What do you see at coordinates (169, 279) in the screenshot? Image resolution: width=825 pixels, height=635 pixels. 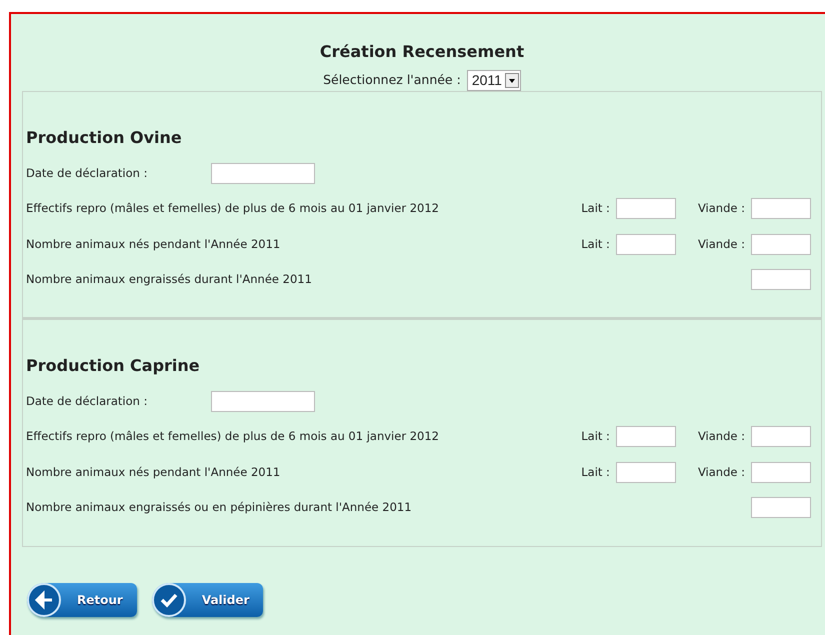 I see `field-label: Nombre animaux engraissés durant l'Année 2011` at bounding box center [169, 279].